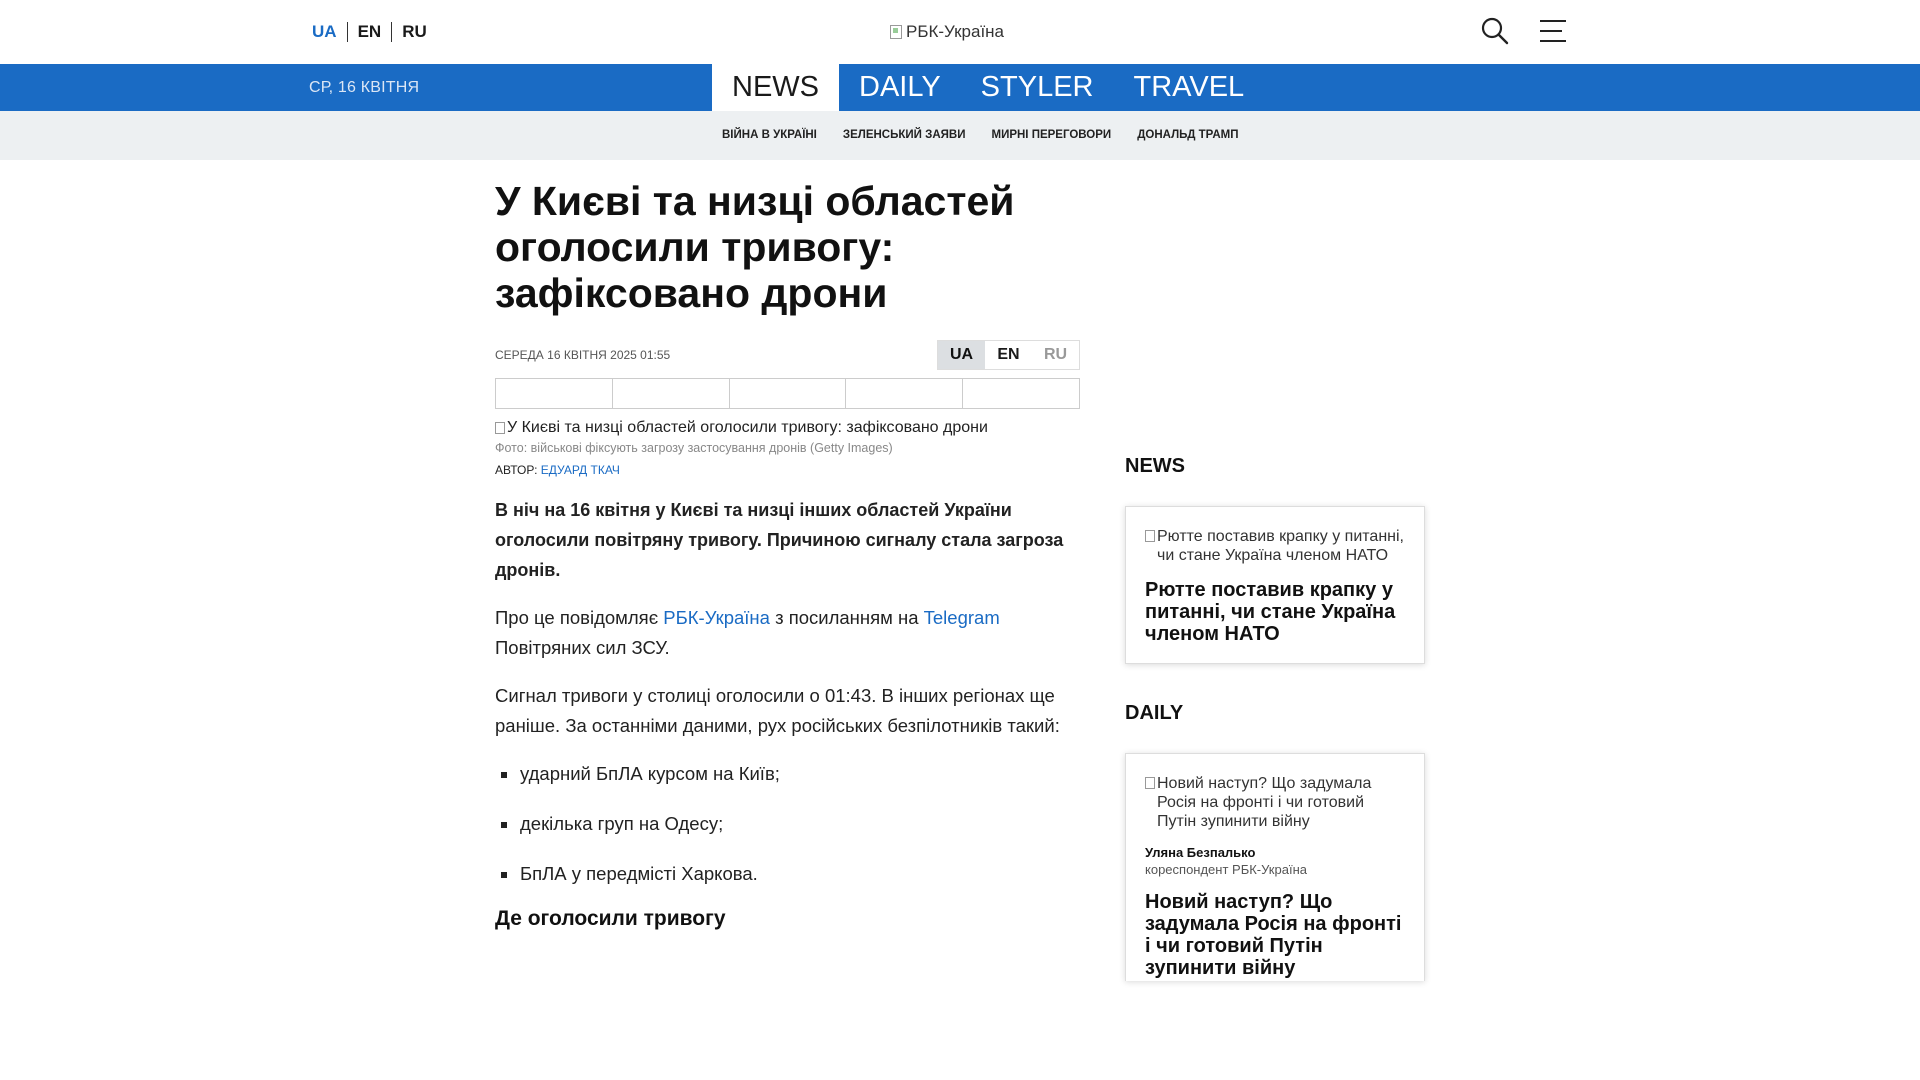 The height and width of the screenshot is (1080, 1920). Describe the element at coordinates (962, 617) in the screenshot. I see `telegram-link: Telegram` at that location.